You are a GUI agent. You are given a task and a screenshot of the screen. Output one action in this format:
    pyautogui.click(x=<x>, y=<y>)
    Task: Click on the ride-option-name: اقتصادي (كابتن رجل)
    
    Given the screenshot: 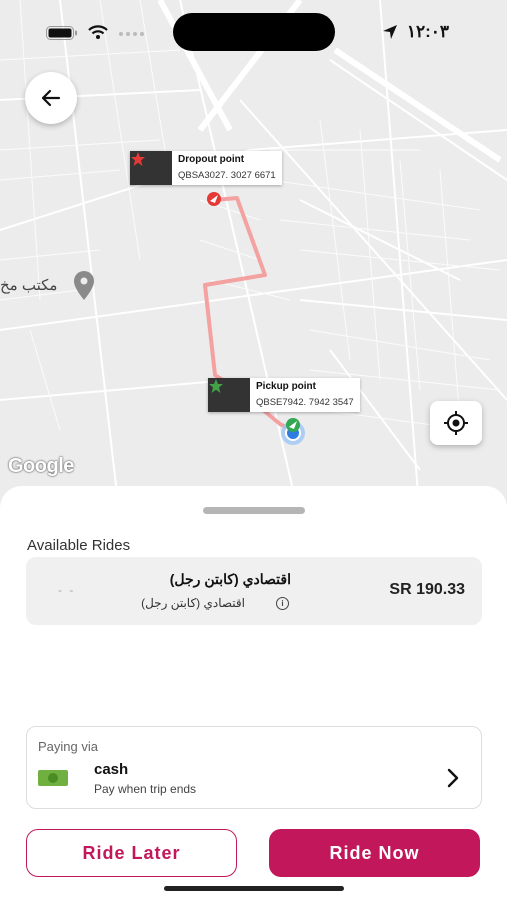 What is the action you would take?
    pyautogui.click(x=230, y=579)
    